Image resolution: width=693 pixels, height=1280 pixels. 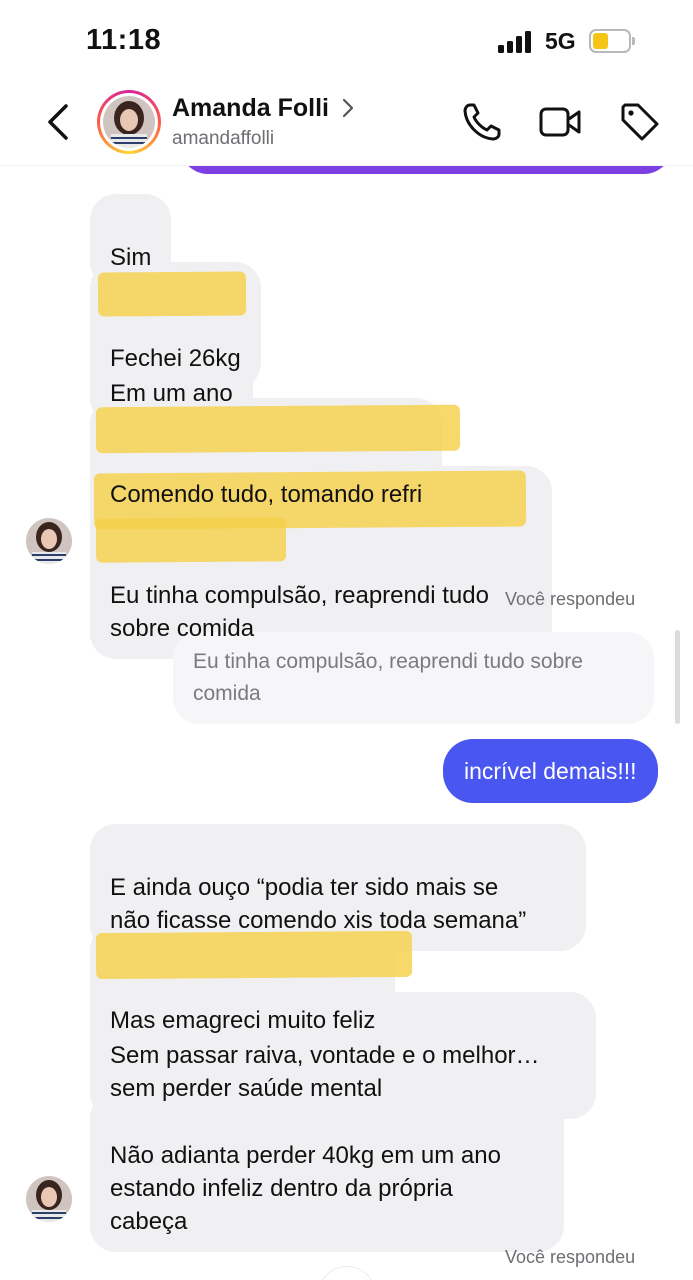 What do you see at coordinates (560, 41) in the screenshot?
I see `network-type: 5G` at bounding box center [560, 41].